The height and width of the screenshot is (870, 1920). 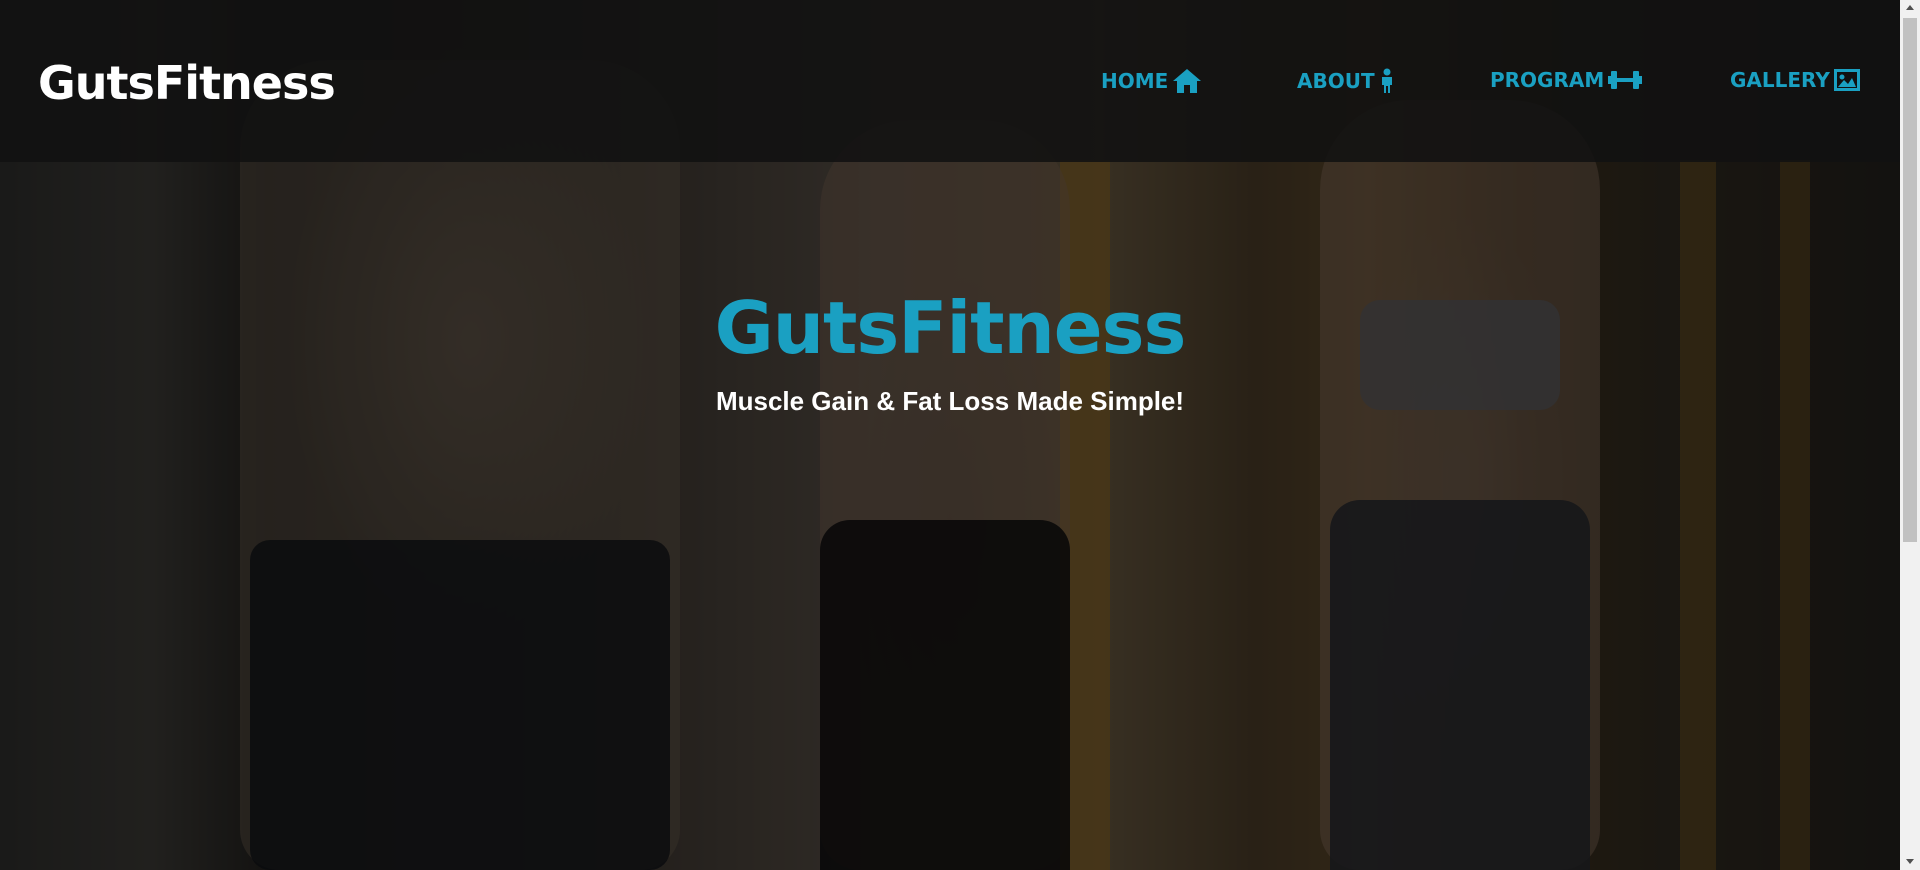 What do you see at coordinates (1187, 81) in the screenshot?
I see `home-icon` at bounding box center [1187, 81].